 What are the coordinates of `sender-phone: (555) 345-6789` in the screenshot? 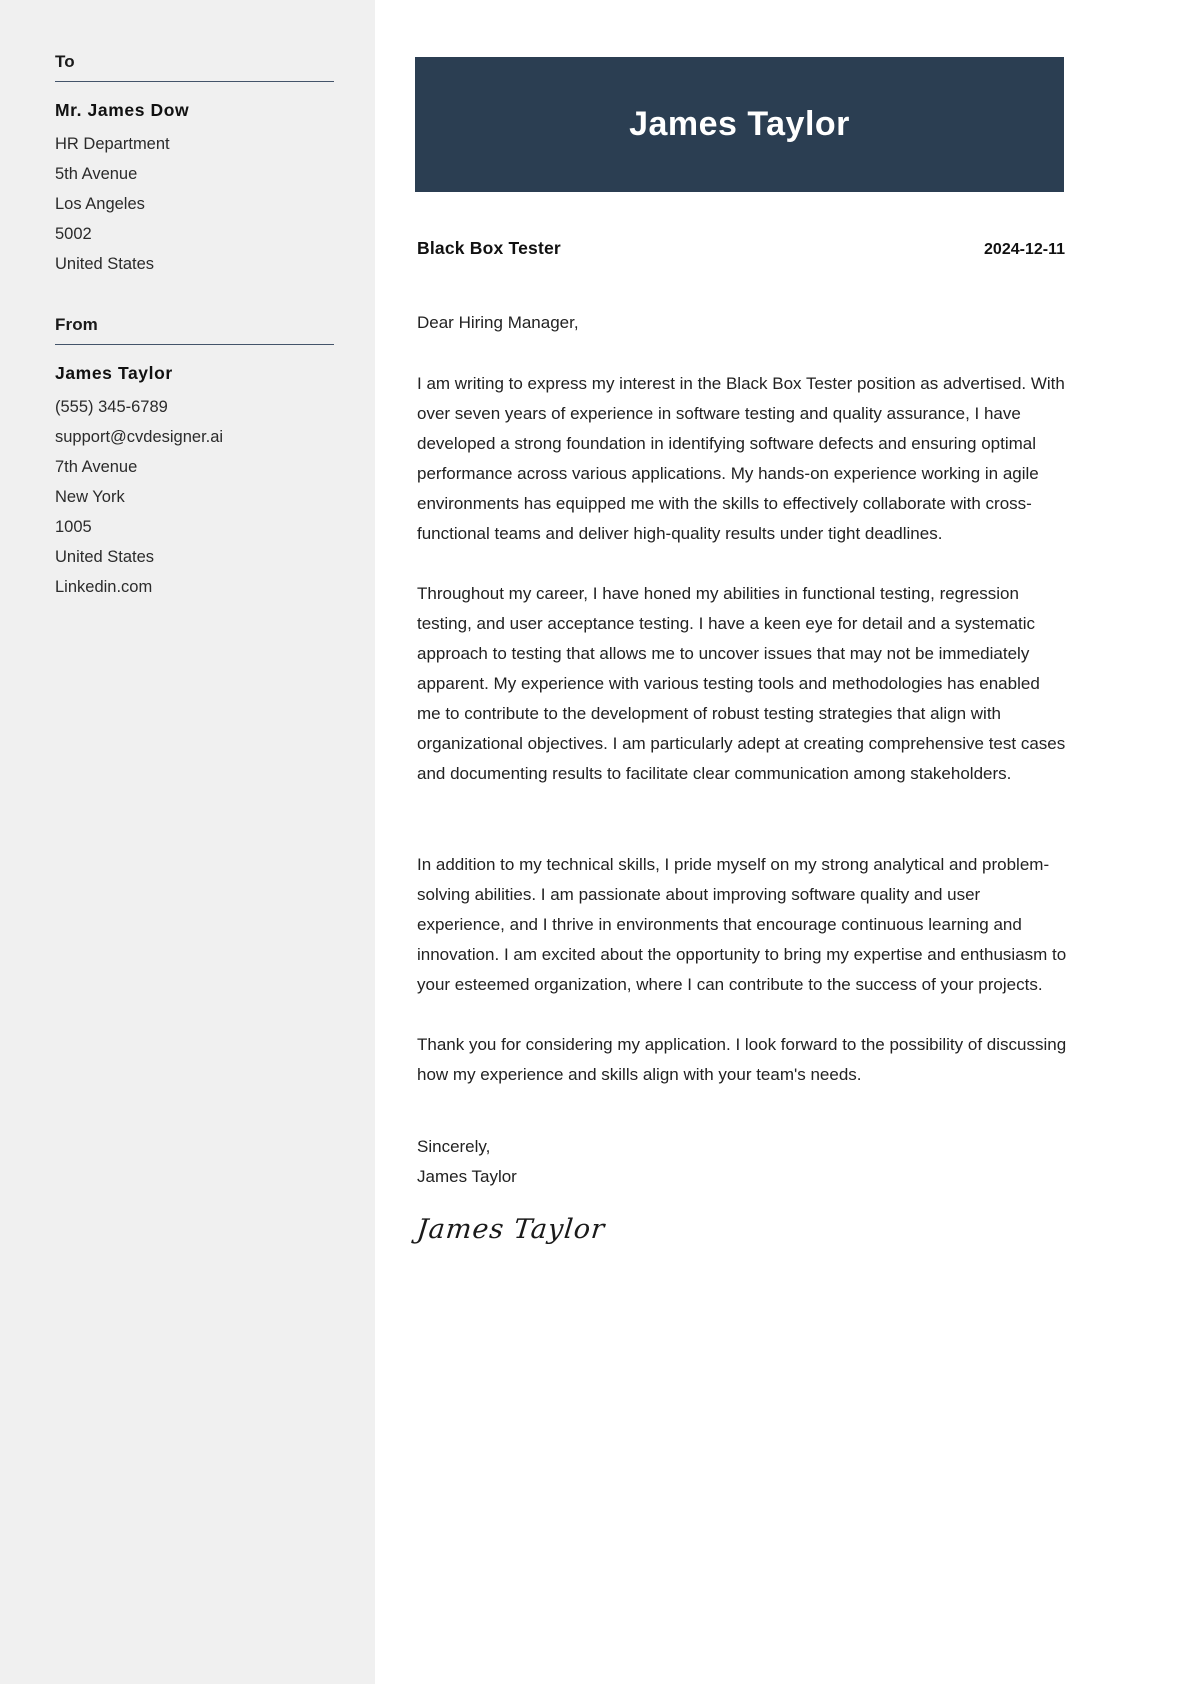 It's located at (111, 407).